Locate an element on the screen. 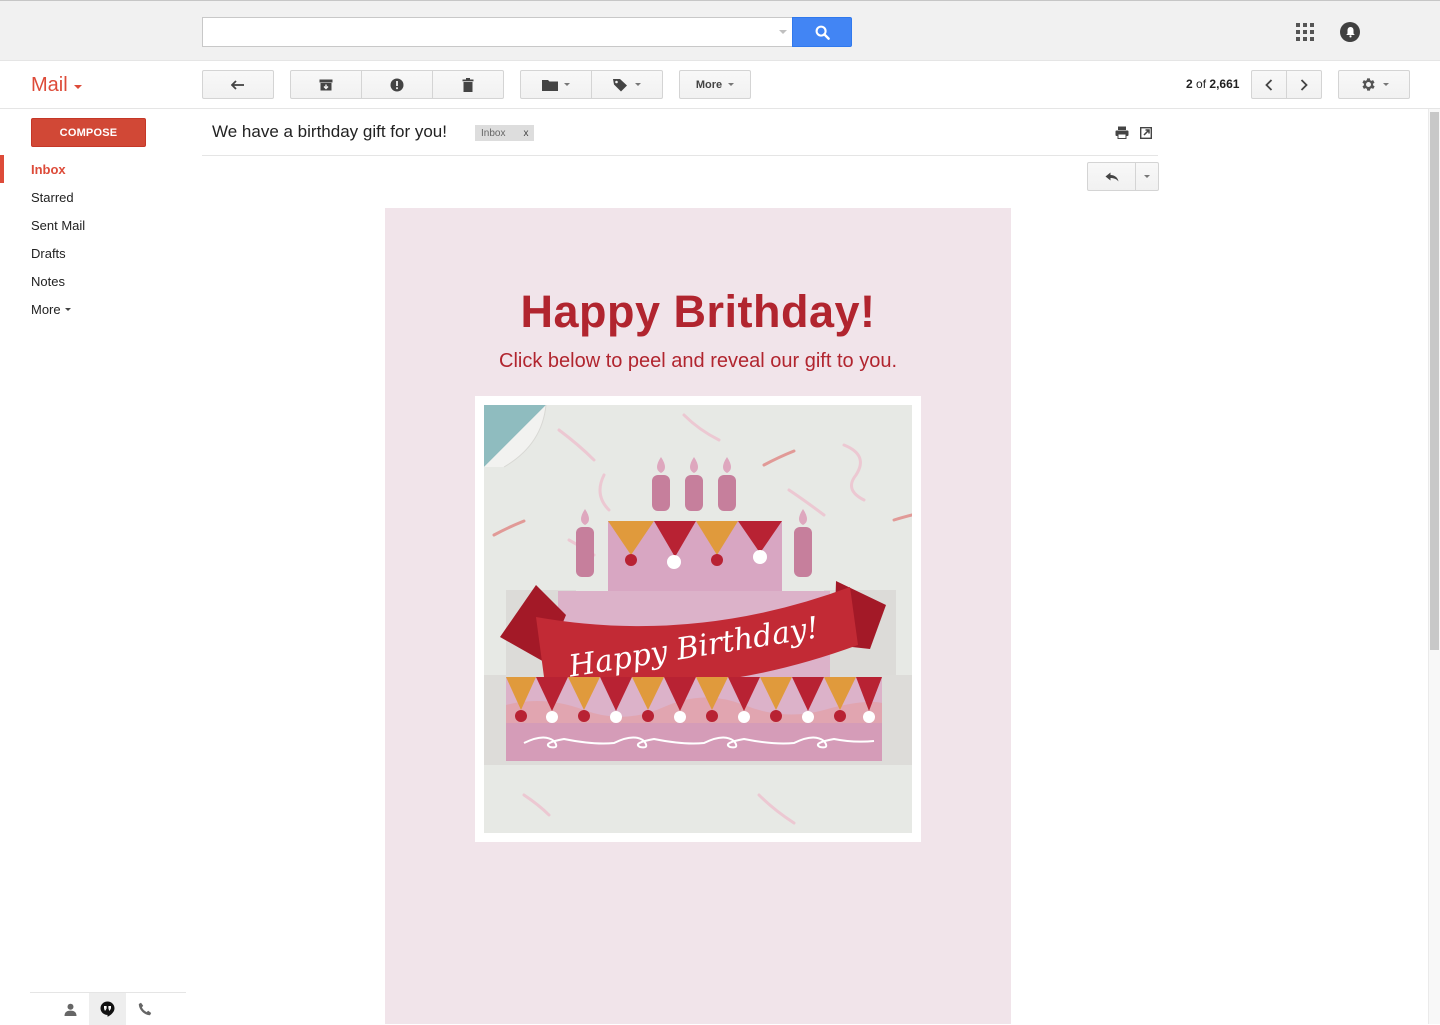  report-spam-button is located at coordinates (397, 84).